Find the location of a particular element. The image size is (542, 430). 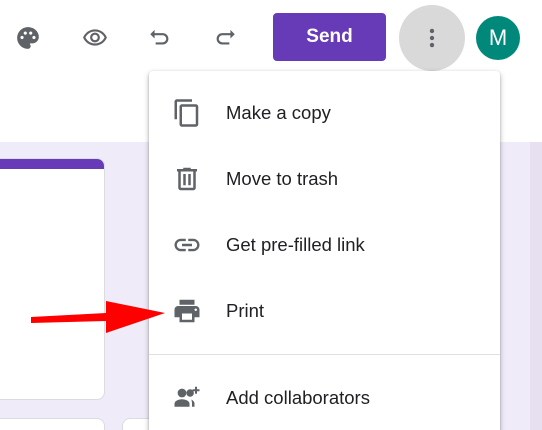

form-header-card is located at coordinates (52, 279).